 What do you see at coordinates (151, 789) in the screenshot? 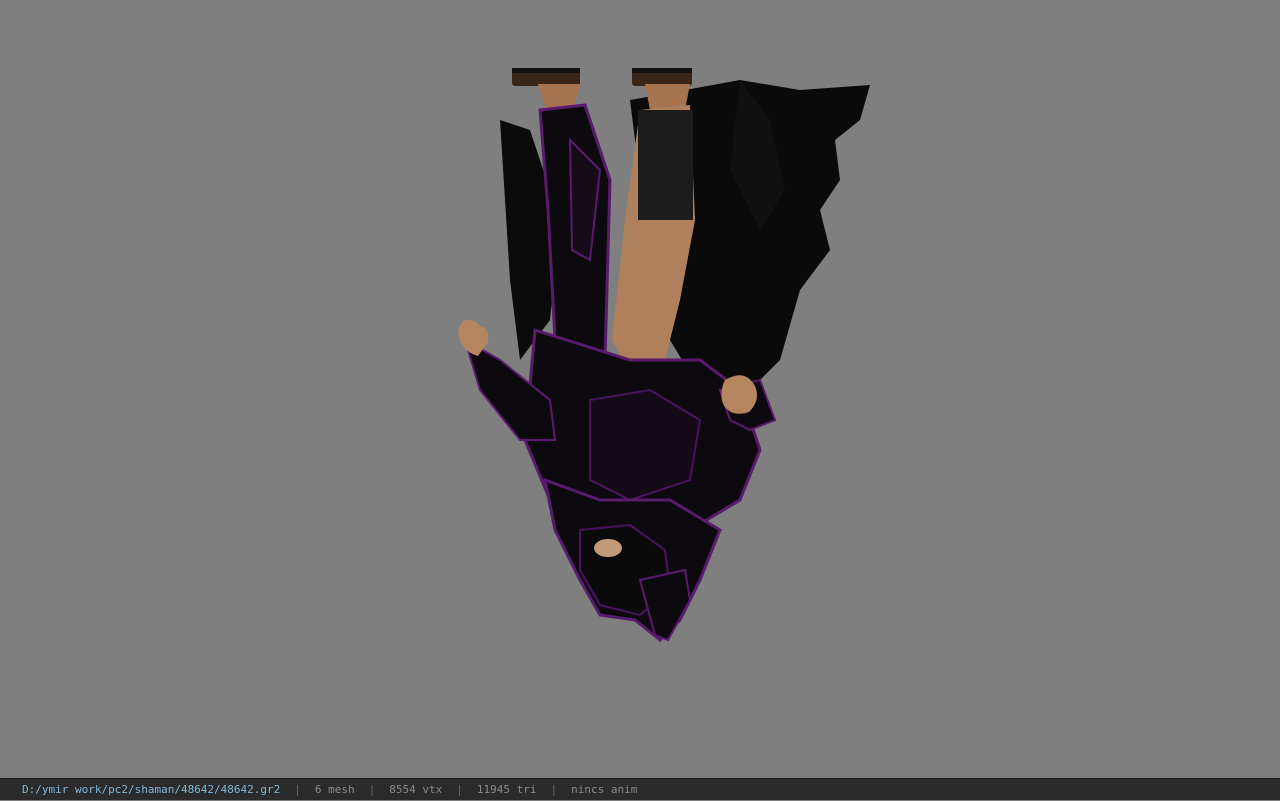
I see `file-path: D:/ymir work/pc2/shaman/48642/48642.gr2` at bounding box center [151, 789].